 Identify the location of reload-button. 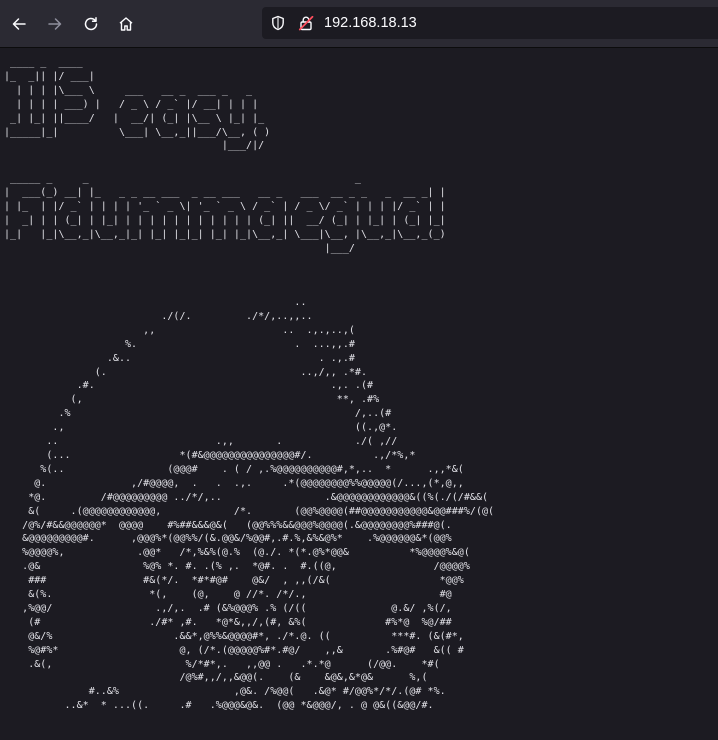
(91, 24).